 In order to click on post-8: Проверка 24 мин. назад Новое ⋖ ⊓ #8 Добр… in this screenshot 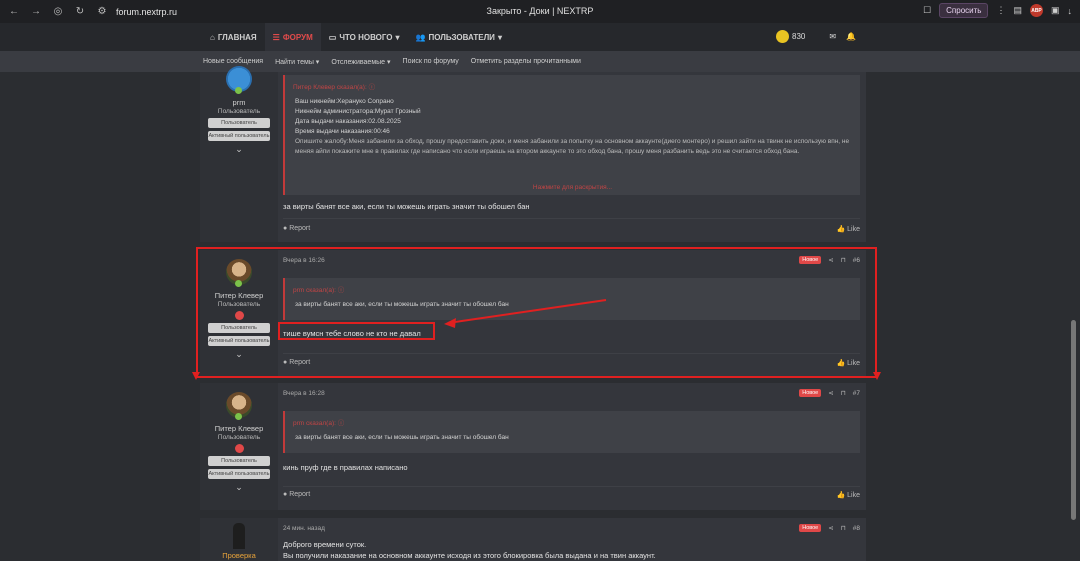, I will do `click(533, 539)`.